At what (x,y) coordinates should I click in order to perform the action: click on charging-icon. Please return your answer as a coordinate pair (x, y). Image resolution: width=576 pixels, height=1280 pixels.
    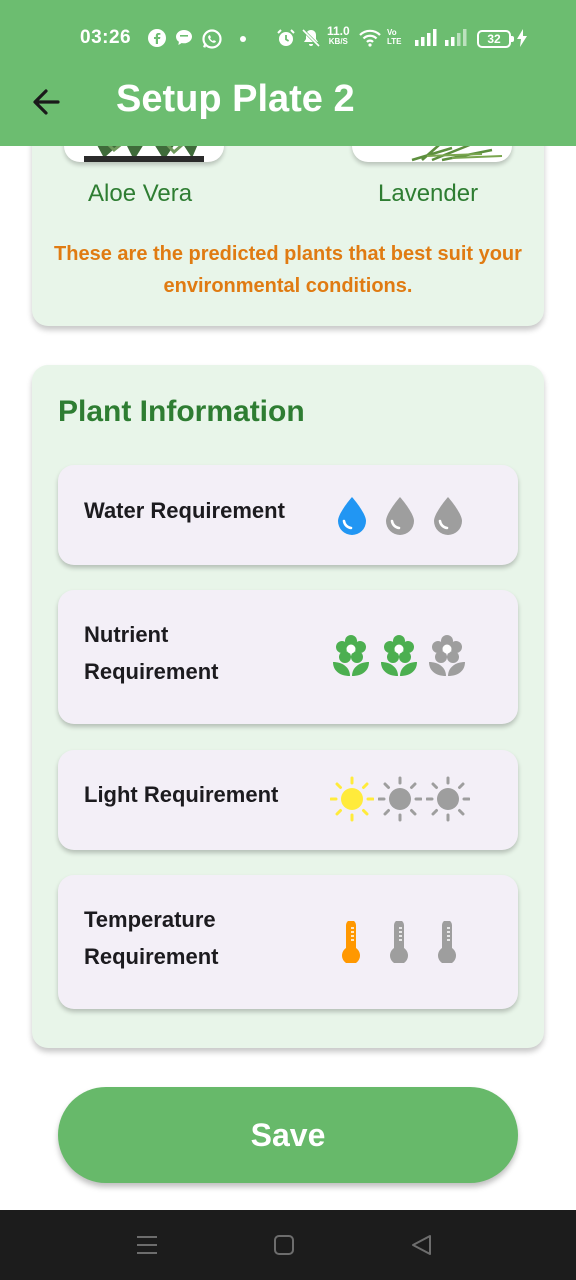
    Looking at the image, I should click on (522, 38).